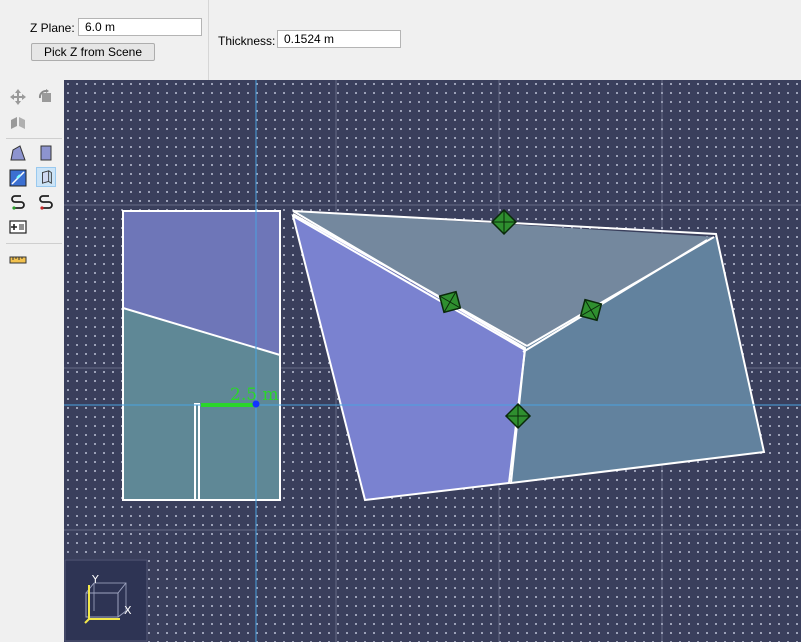 This screenshot has width=801, height=642. Describe the element at coordinates (208, 40) in the screenshot. I see `panel-divider` at that location.